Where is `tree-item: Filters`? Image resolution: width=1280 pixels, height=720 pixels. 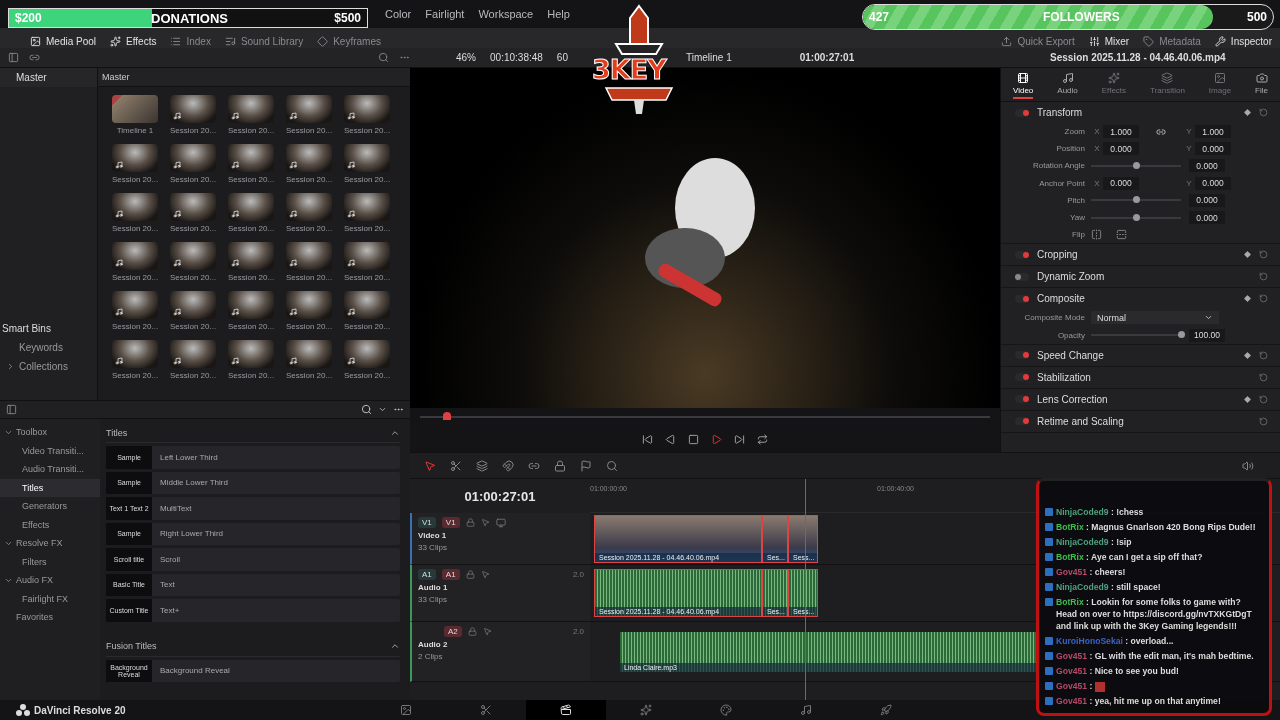
tree-item: Filters is located at coordinates (50, 561).